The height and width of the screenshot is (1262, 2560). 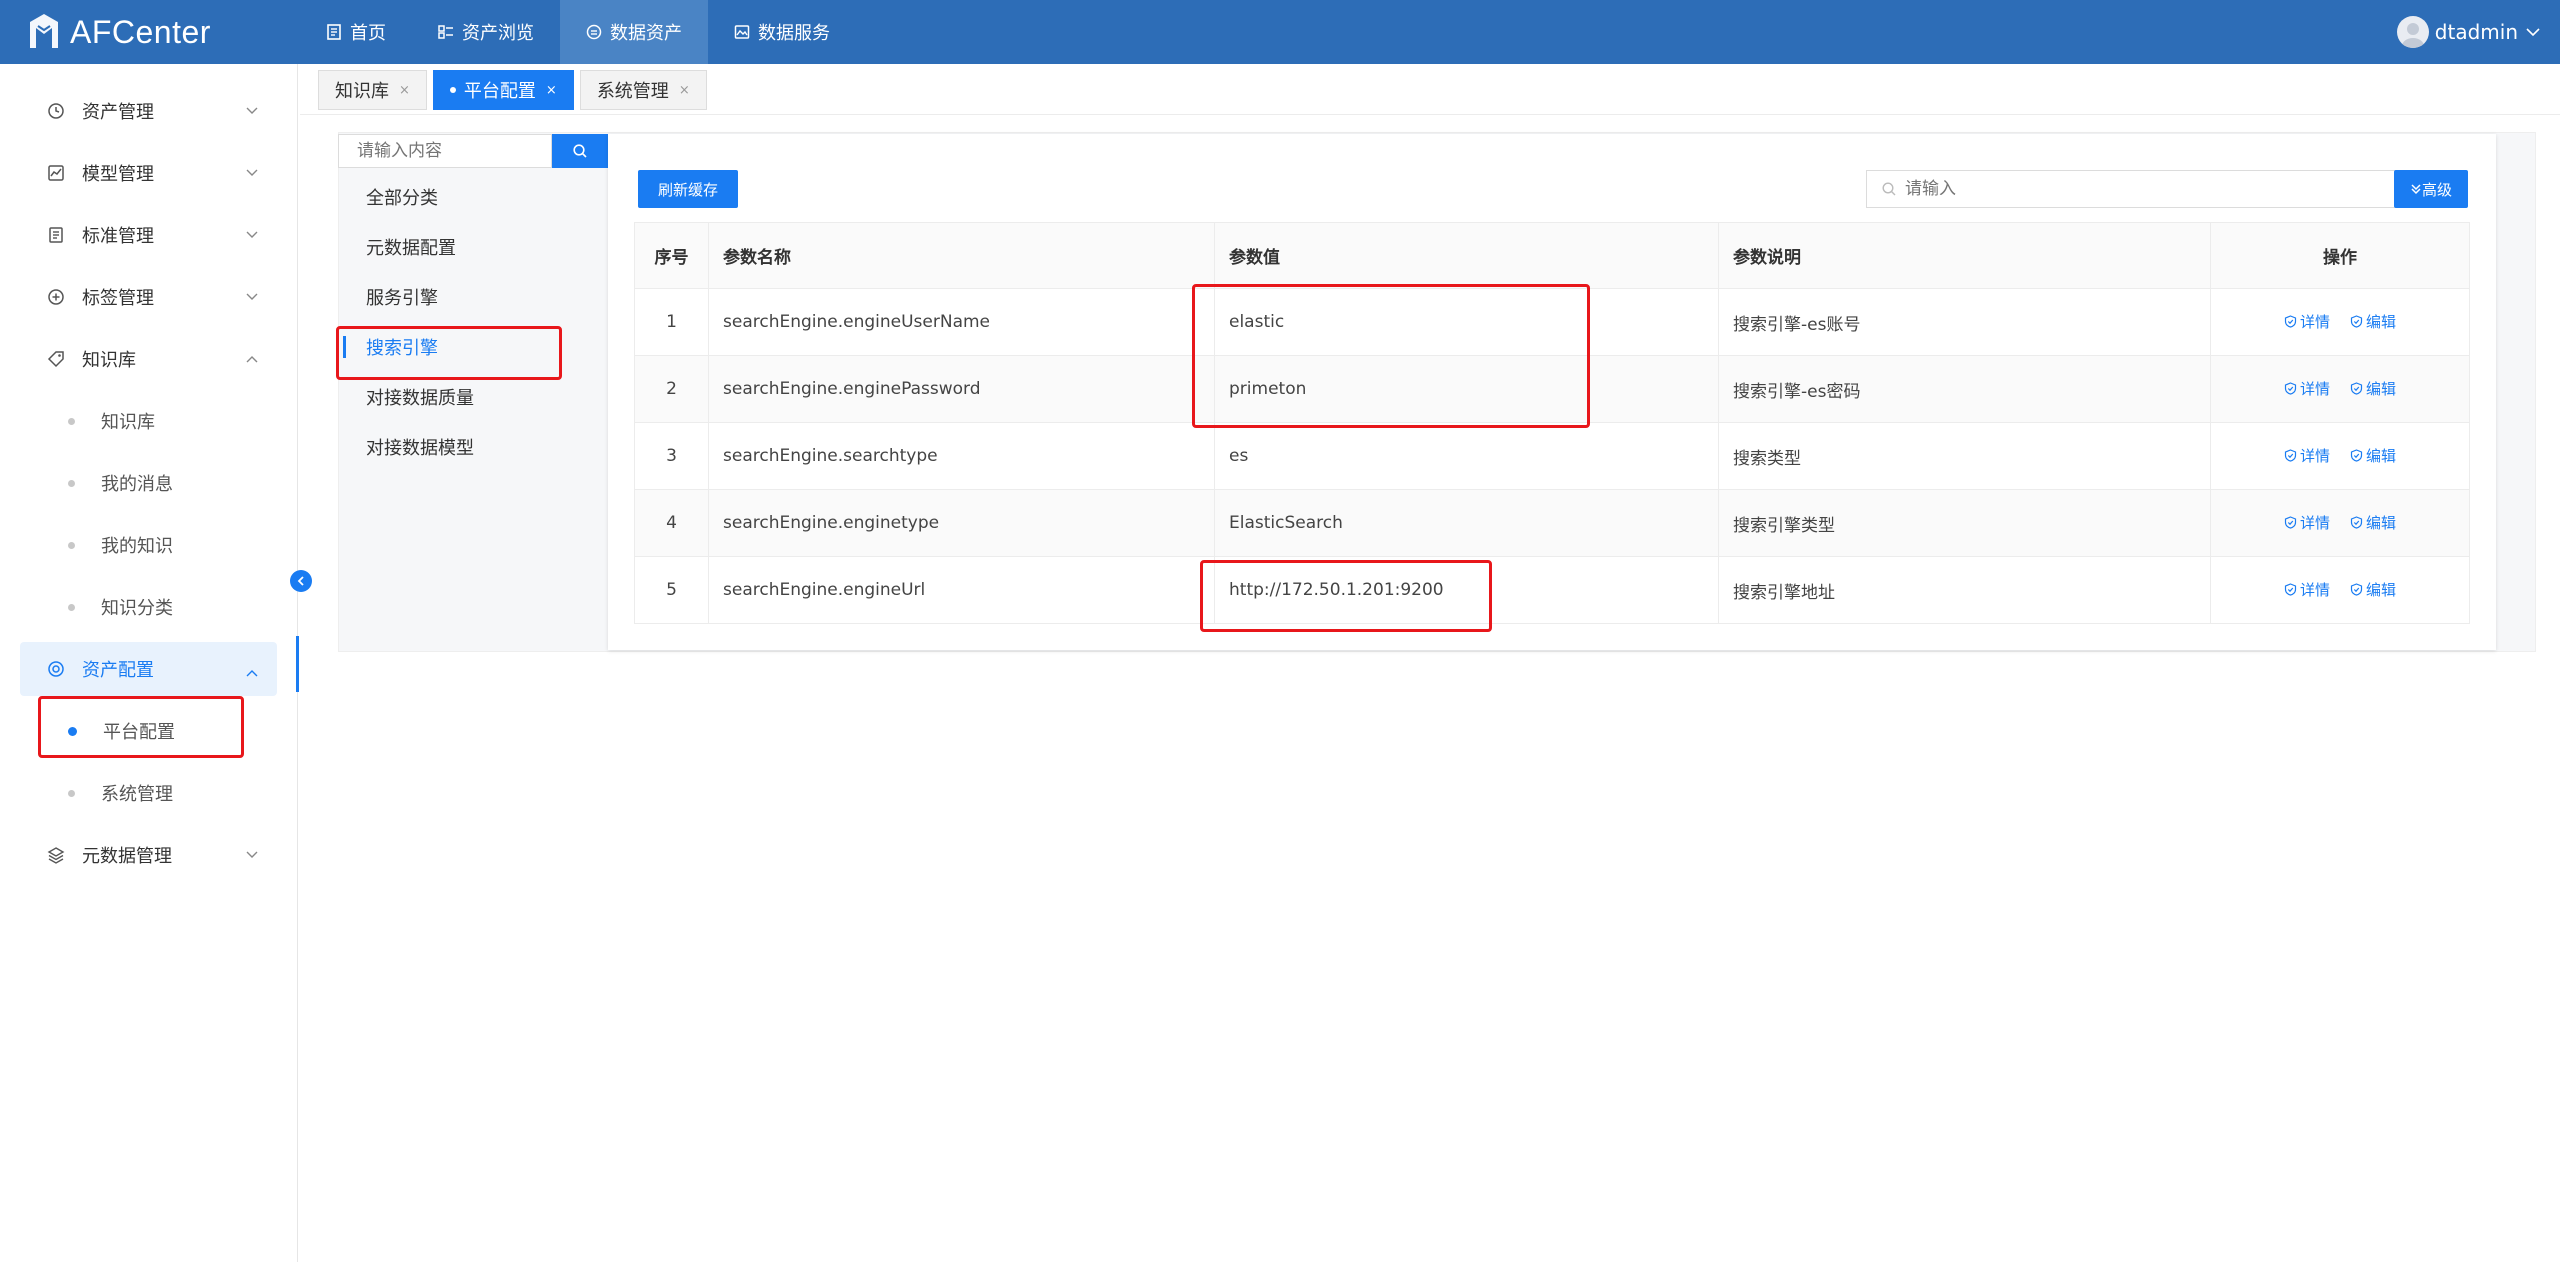 What do you see at coordinates (1466, 590) in the screenshot?
I see `cell-param-value: http://172.50.1.201:9200` at bounding box center [1466, 590].